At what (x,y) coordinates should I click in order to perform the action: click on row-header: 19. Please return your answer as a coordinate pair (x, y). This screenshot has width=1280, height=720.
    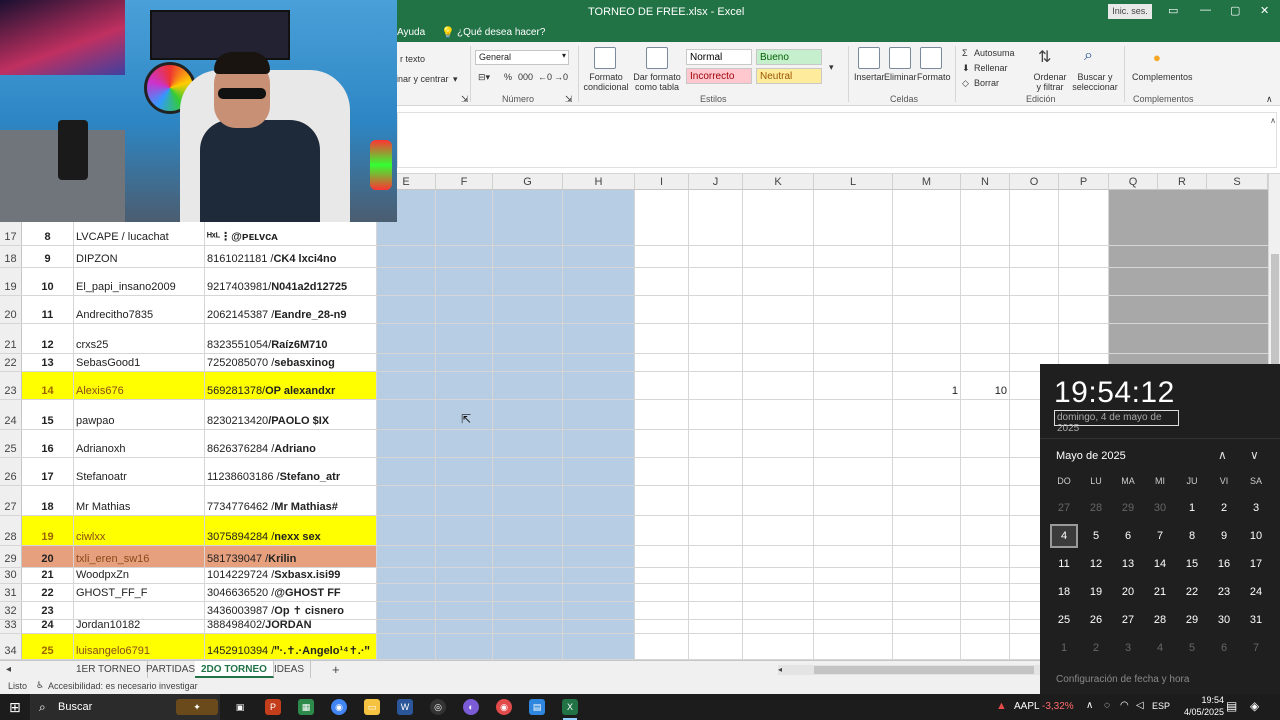
    Looking at the image, I should click on (11, 281).